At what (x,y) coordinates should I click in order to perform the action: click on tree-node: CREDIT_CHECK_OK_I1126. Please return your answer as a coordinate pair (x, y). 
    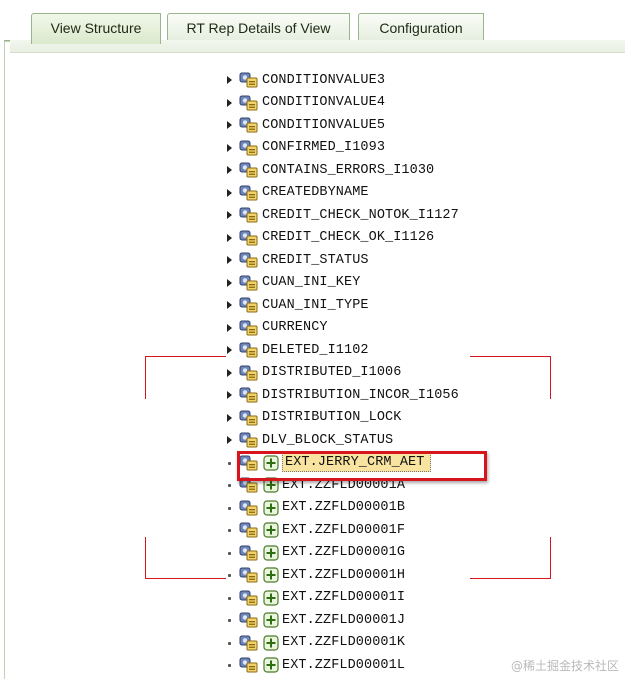
    Looking at the image, I should click on (329, 238).